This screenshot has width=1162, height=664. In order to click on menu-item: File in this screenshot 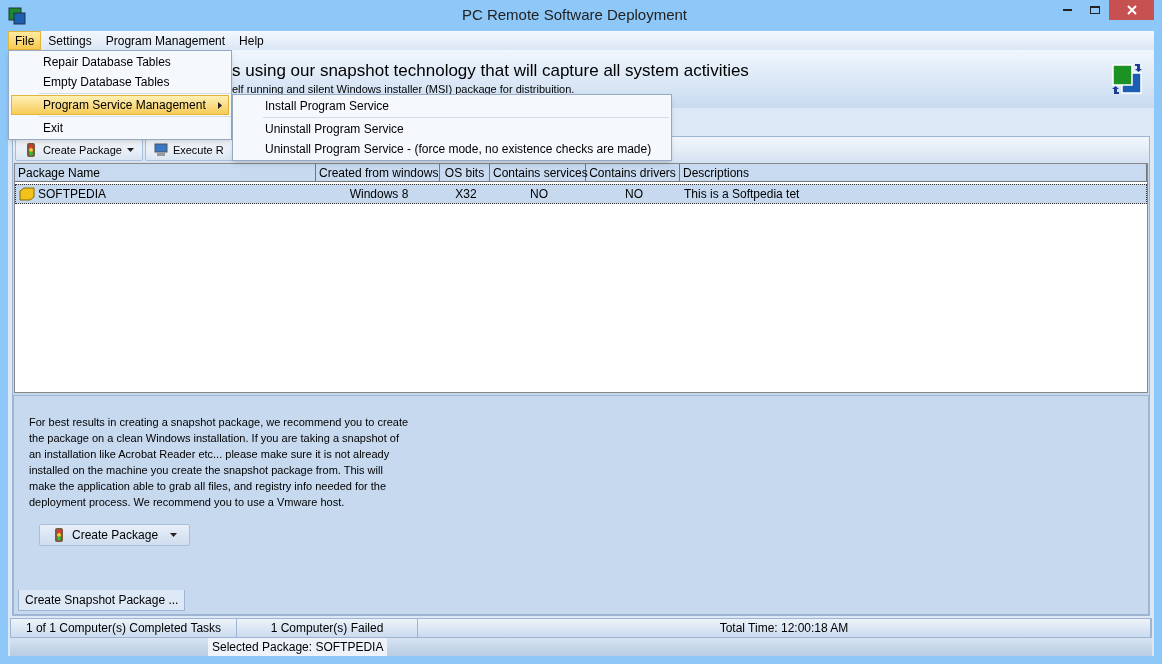, I will do `click(25, 40)`.